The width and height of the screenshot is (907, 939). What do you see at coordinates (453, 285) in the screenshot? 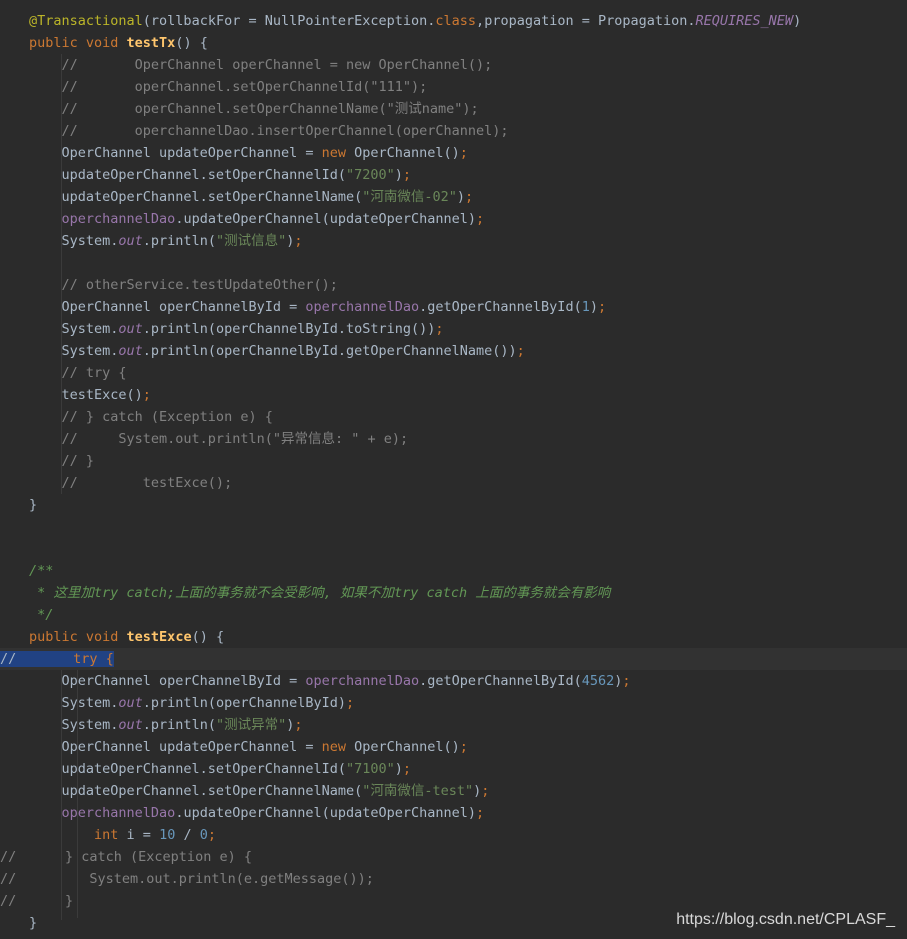
I see `code-line: // otherService.testUpdateOther();` at bounding box center [453, 285].